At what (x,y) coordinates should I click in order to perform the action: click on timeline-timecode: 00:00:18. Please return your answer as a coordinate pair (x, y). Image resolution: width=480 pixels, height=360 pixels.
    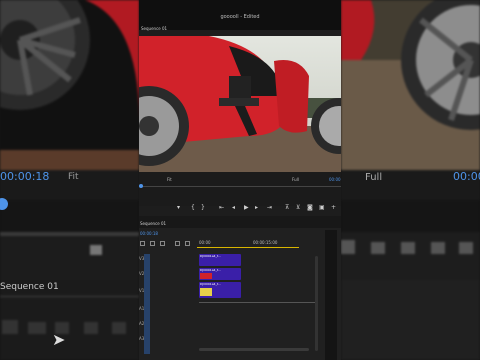
    Looking at the image, I should click on (149, 233).